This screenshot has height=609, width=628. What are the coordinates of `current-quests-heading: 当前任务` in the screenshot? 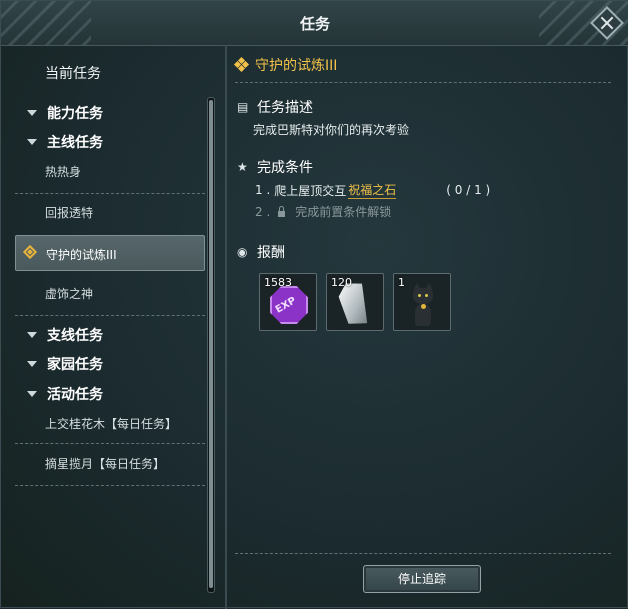 It's located at (73, 74).